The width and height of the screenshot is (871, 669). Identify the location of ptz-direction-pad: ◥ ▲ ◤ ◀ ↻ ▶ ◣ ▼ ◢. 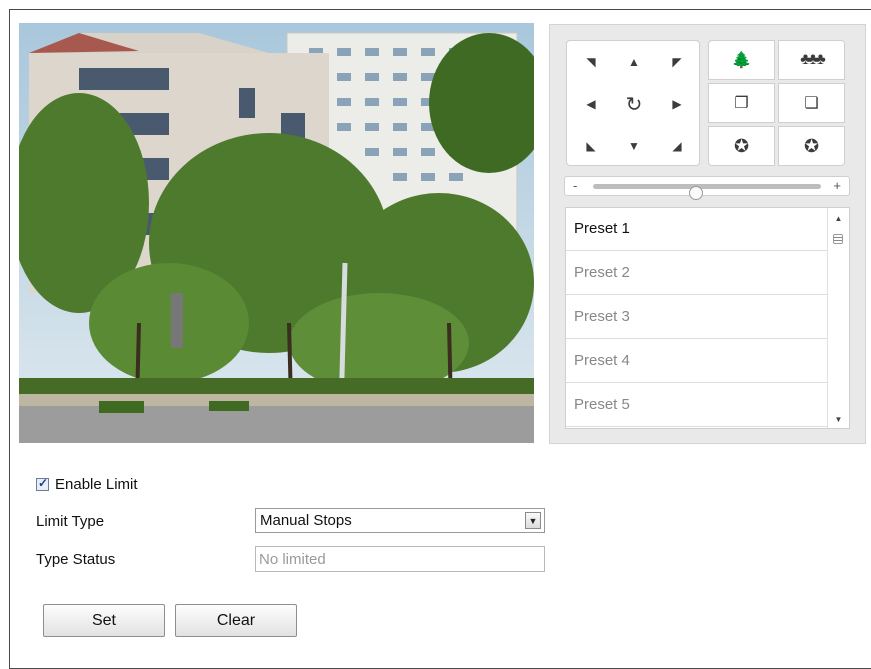
(633, 103).